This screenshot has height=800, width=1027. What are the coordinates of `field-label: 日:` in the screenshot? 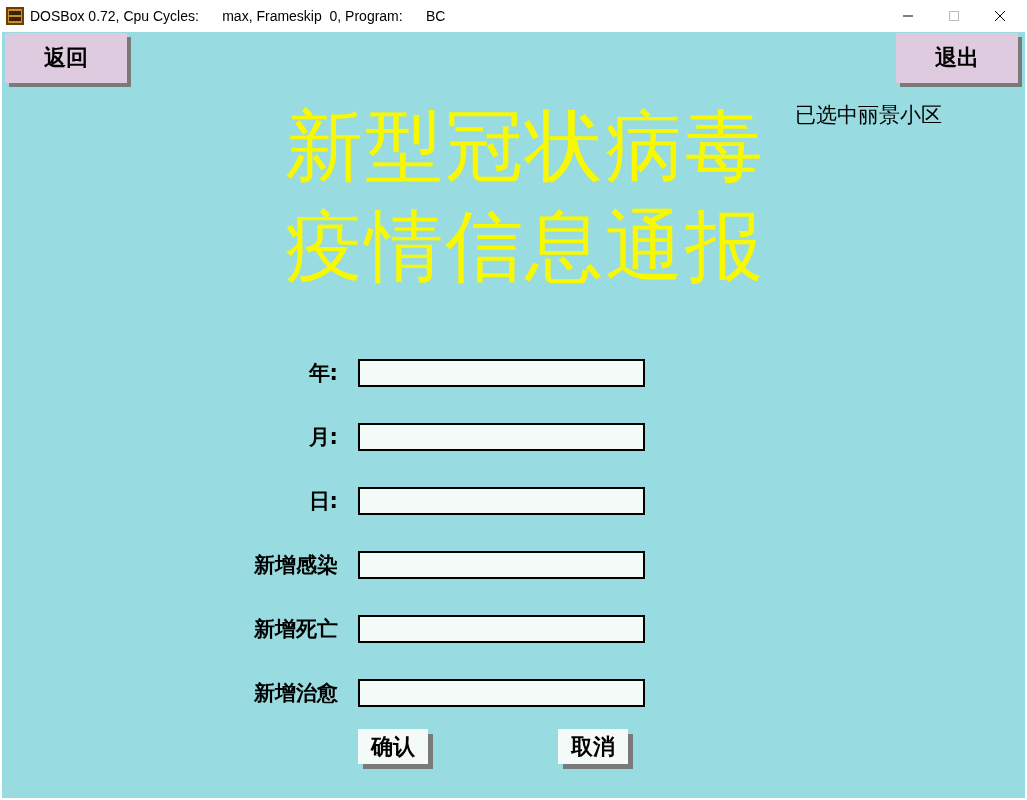 It's located at (323, 501).